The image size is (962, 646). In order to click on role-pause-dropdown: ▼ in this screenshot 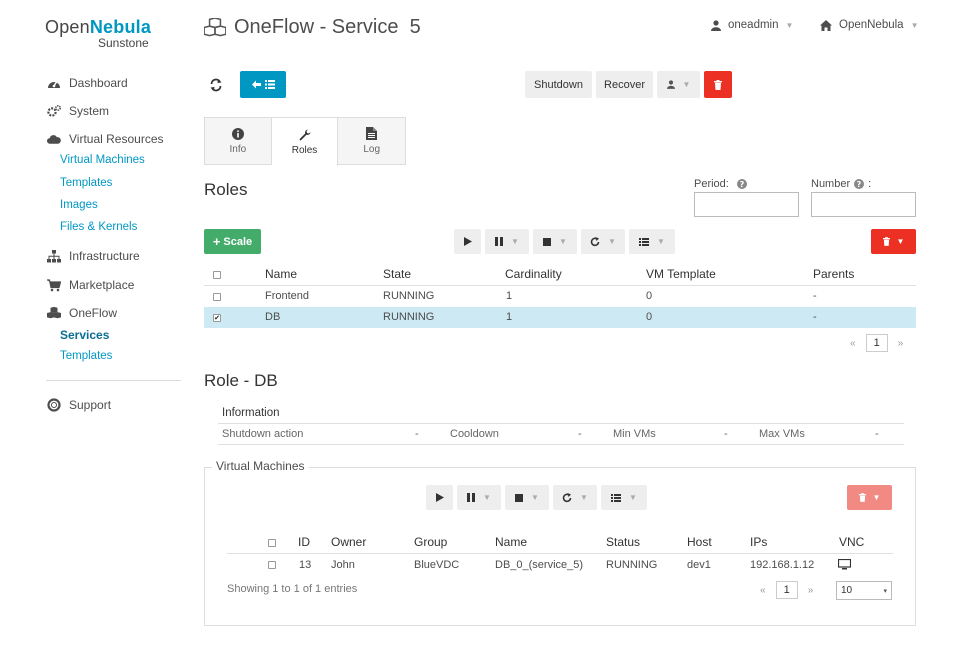, I will do `click(507, 241)`.